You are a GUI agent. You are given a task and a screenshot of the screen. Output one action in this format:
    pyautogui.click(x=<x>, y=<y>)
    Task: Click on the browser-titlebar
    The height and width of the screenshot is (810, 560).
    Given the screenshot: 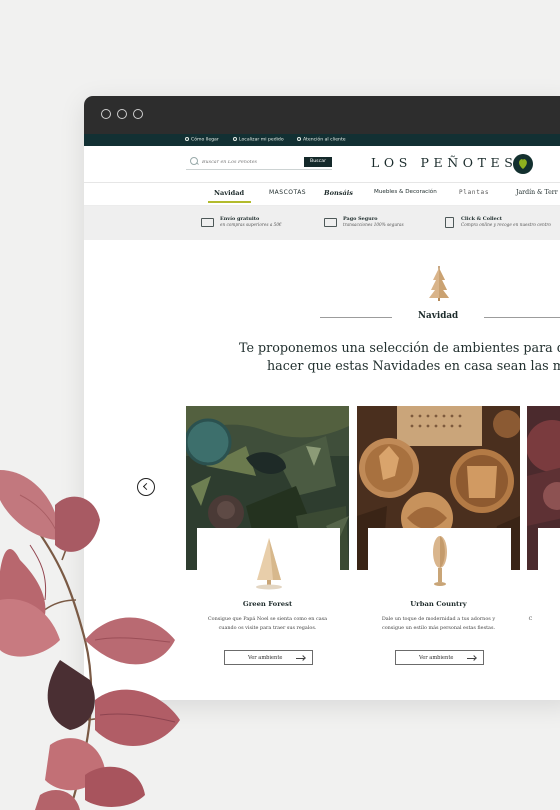 What is the action you would take?
    pyautogui.click(x=322, y=115)
    